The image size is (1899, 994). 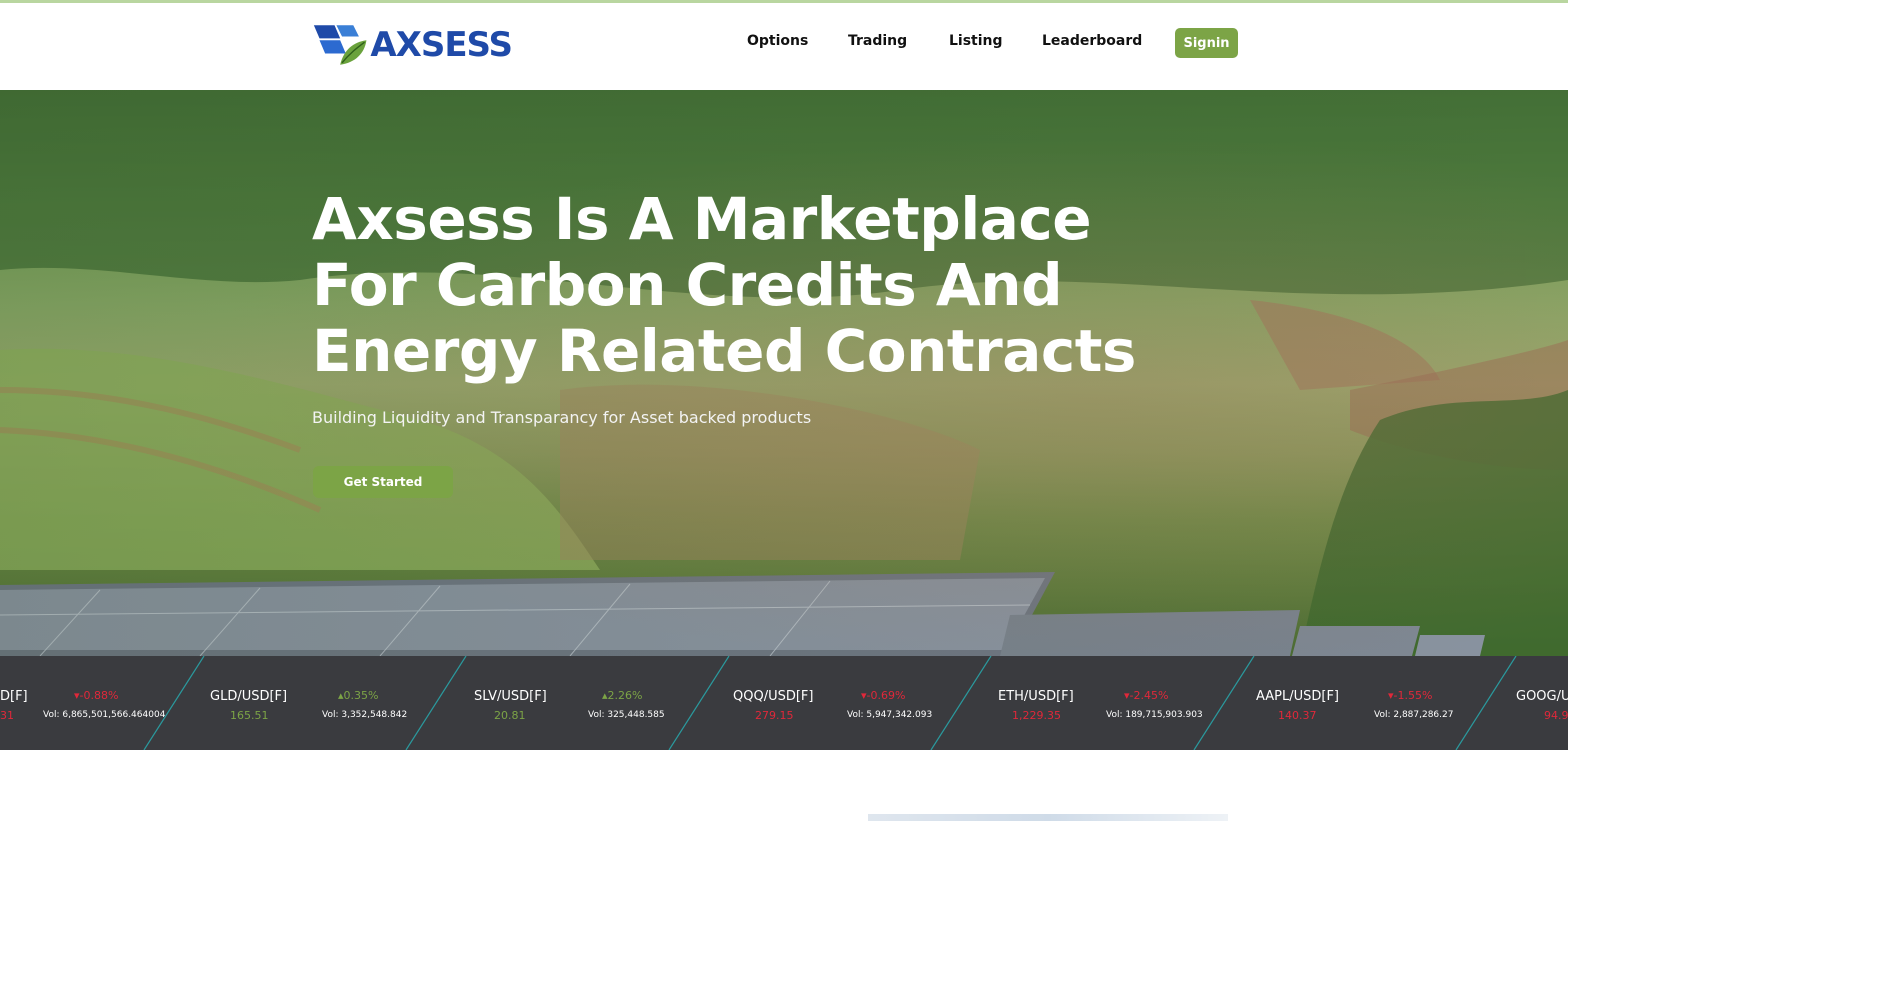 What do you see at coordinates (890, 715) in the screenshot?
I see `ticker-volume: Vol: 5,947,342.093` at bounding box center [890, 715].